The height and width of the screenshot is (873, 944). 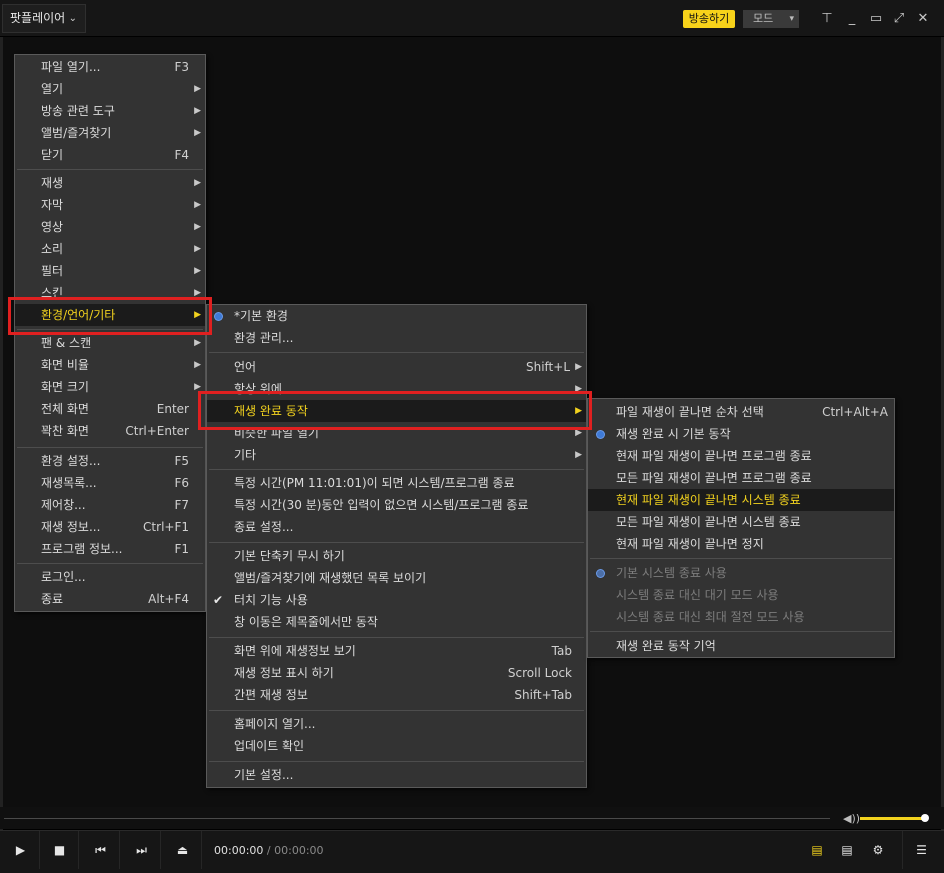 I want to click on menu-item: 재생 완료 동작 기억, so click(x=741, y=646).